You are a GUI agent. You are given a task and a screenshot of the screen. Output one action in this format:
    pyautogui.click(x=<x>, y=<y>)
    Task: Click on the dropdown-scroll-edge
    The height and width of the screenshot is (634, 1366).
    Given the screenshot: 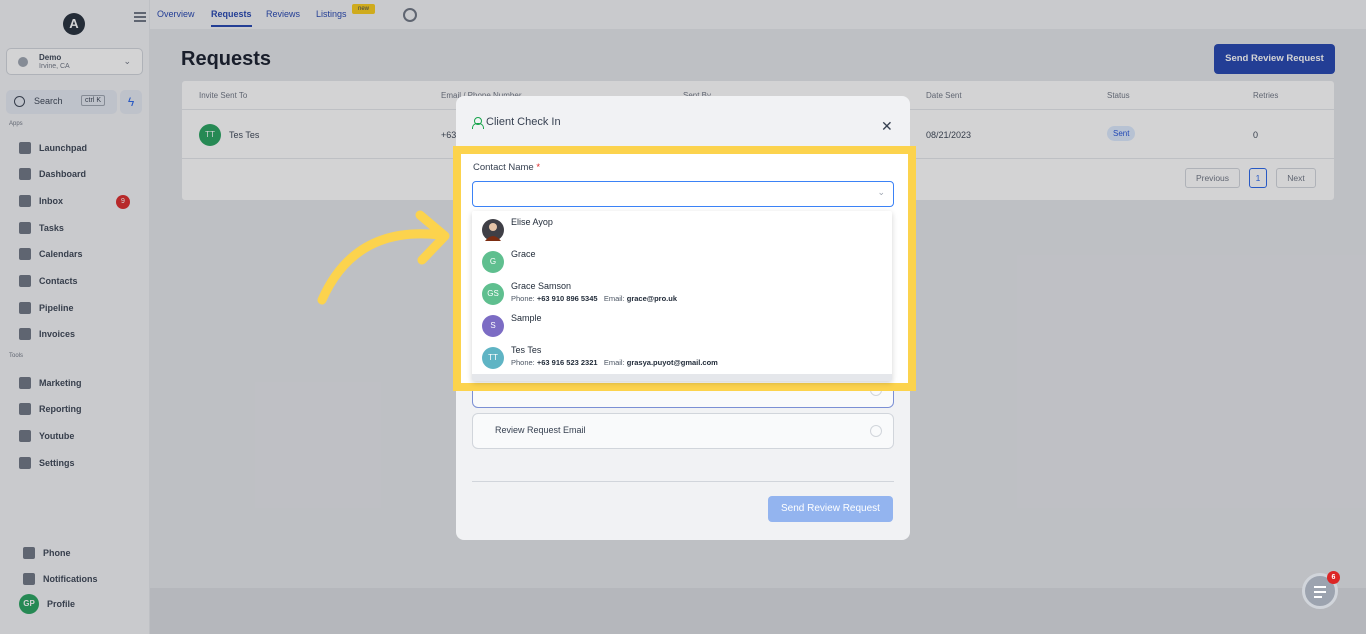 What is the action you would take?
    pyautogui.click(x=682, y=377)
    